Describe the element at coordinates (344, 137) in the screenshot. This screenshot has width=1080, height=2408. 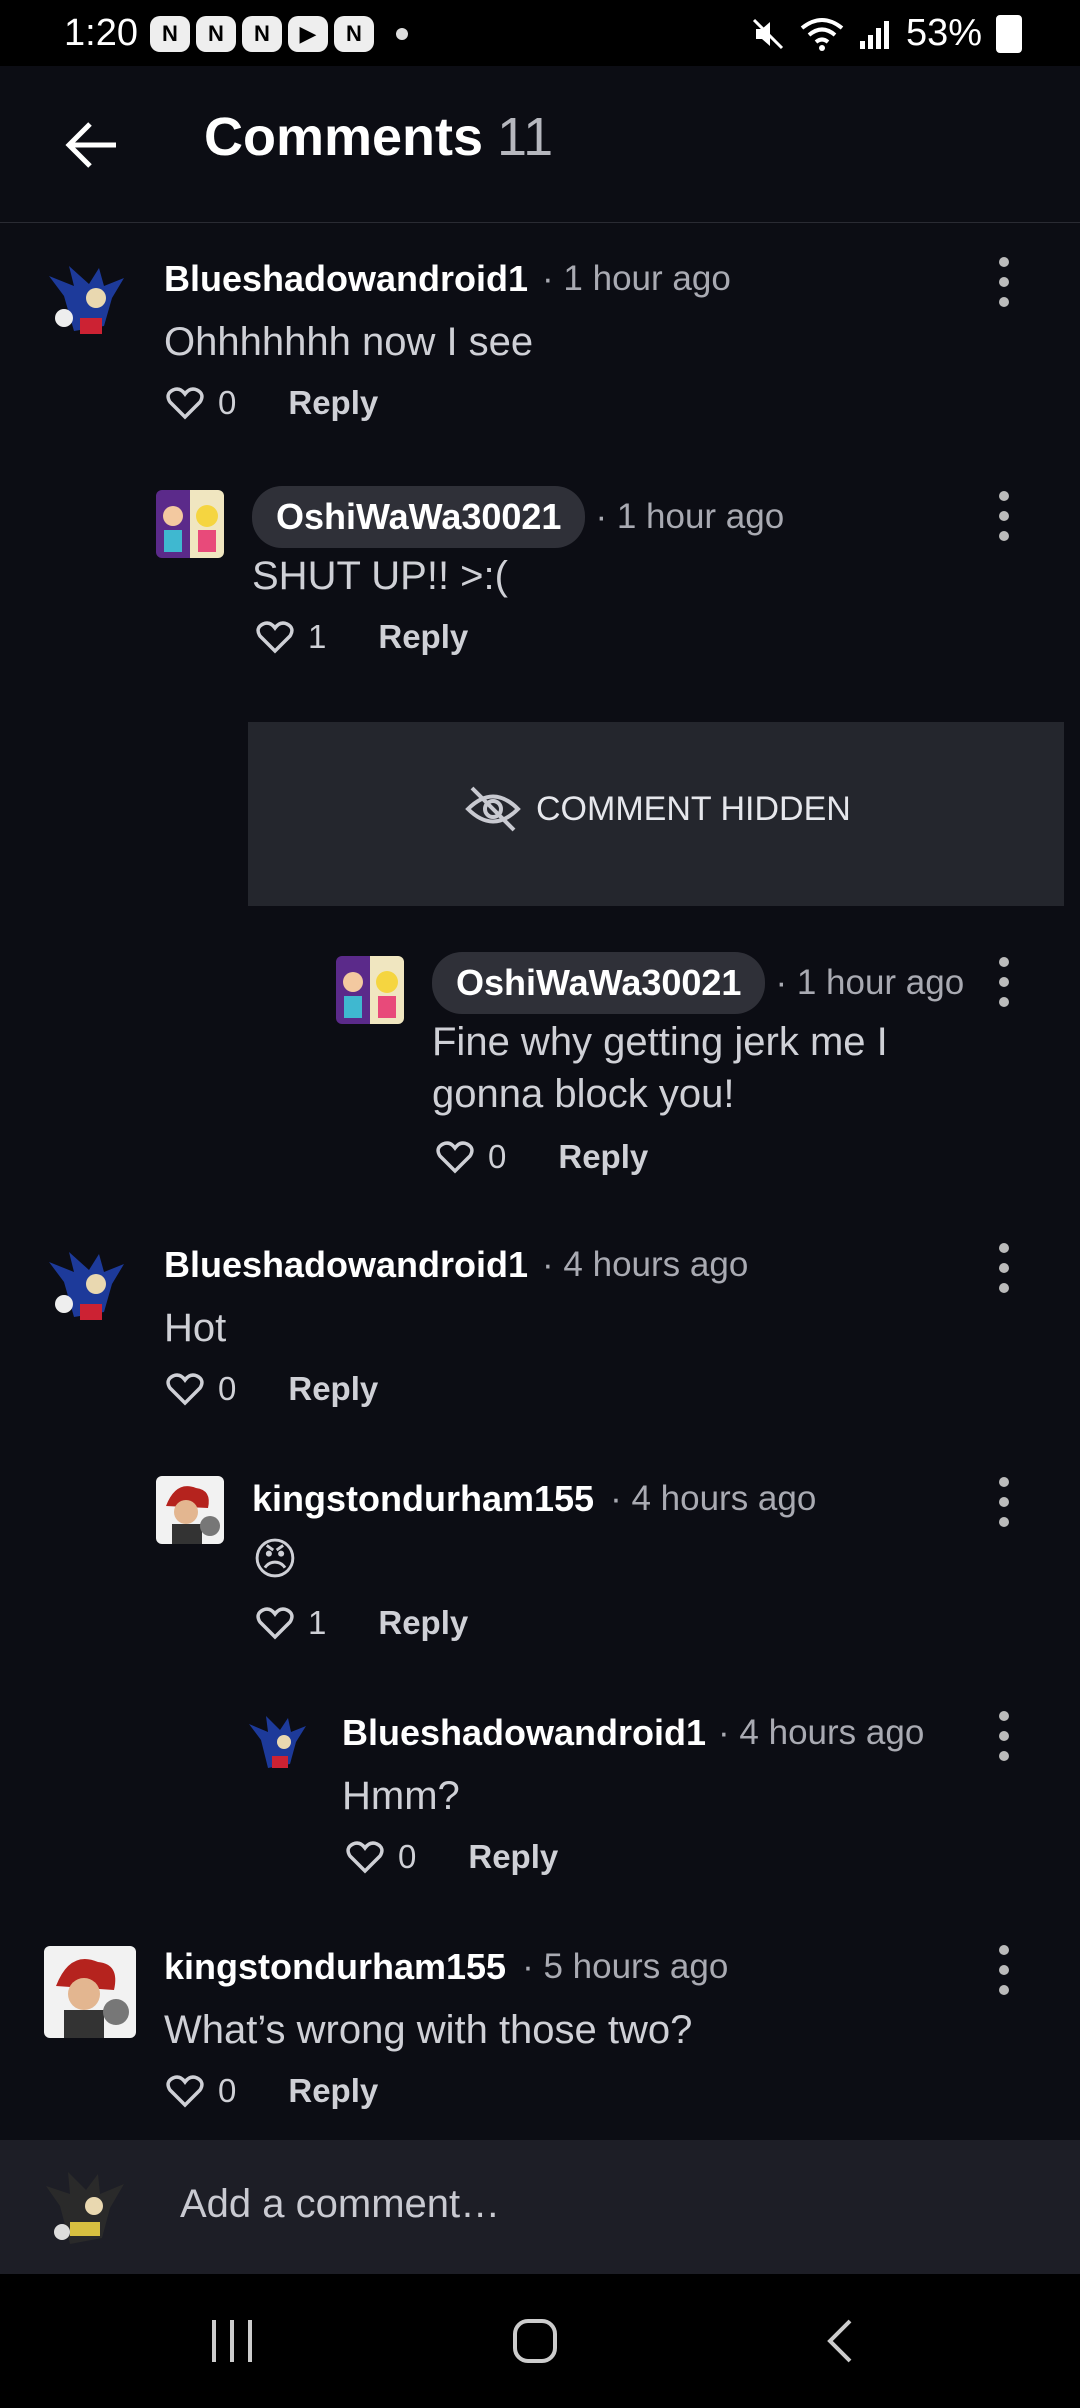
I see `title-text: Comments` at that location.